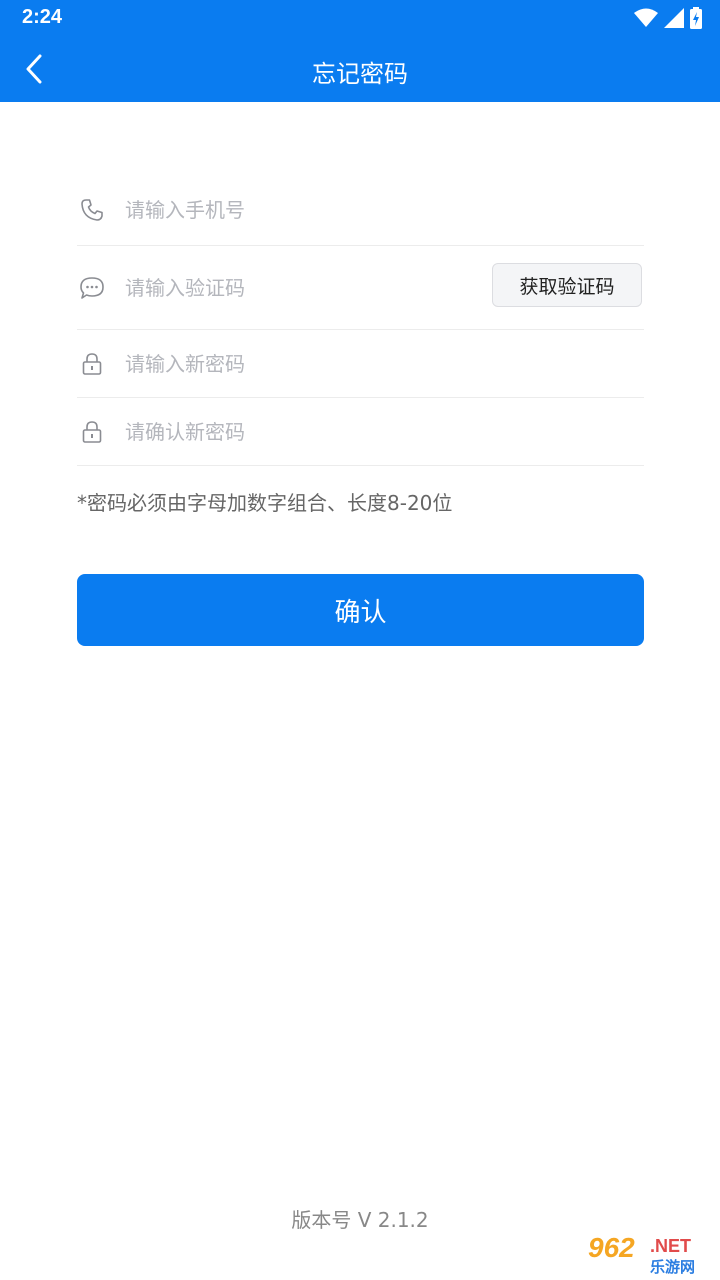 Image resolution: width=720 pixels, height=1280 pixels. Describe the element at coordinates (567, 285) in the screenshot. I see `get-code-button: 获取验证码` at that location.